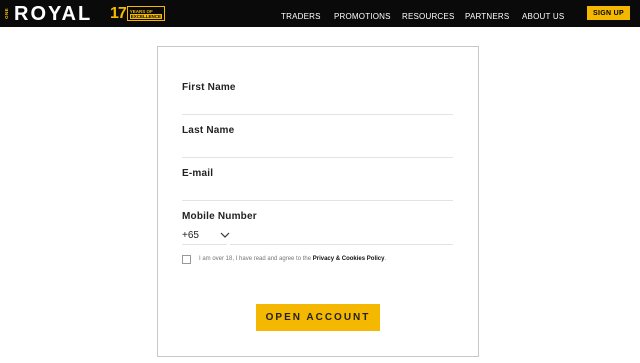 The width and height of the screenshot is (640, 363). What do you see at coordinates (204, 244) in the screenshot?
I see `country-code-underline` at bounding box center [204, 244].